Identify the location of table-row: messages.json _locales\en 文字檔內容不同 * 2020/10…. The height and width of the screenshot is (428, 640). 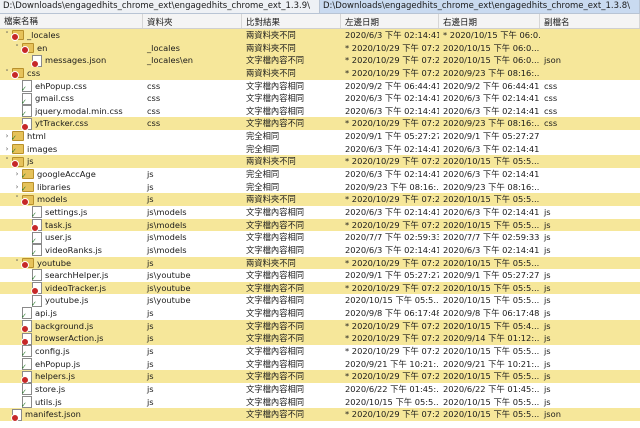
(320, 60).